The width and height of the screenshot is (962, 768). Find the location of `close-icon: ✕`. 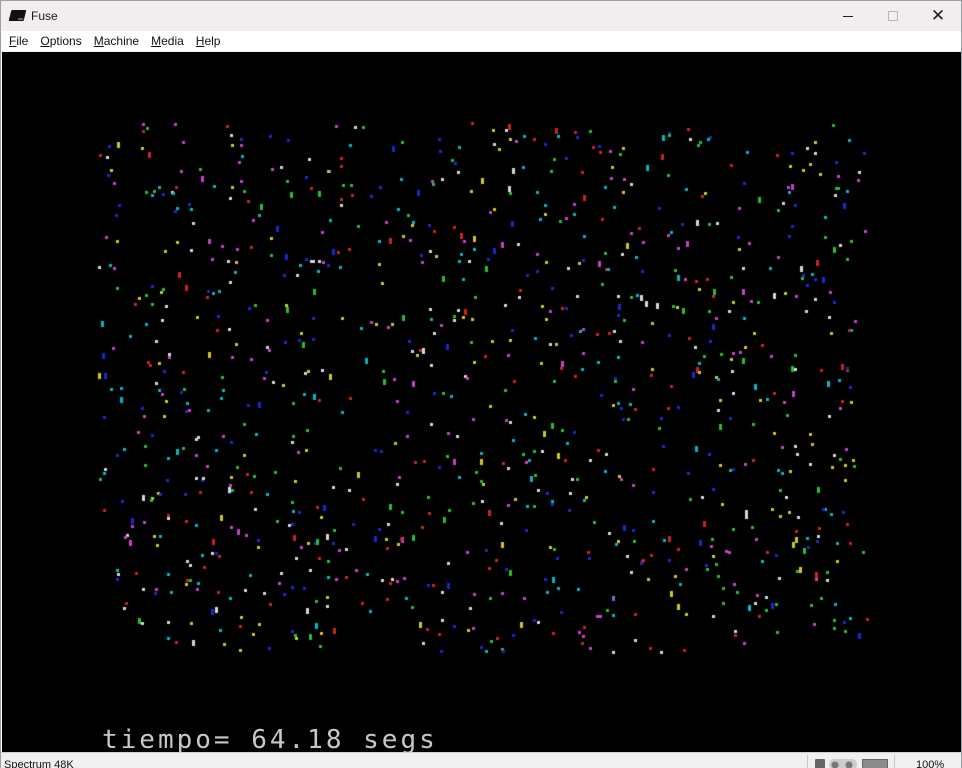

close-icon: ✕ is located at coordinates (938, 15).